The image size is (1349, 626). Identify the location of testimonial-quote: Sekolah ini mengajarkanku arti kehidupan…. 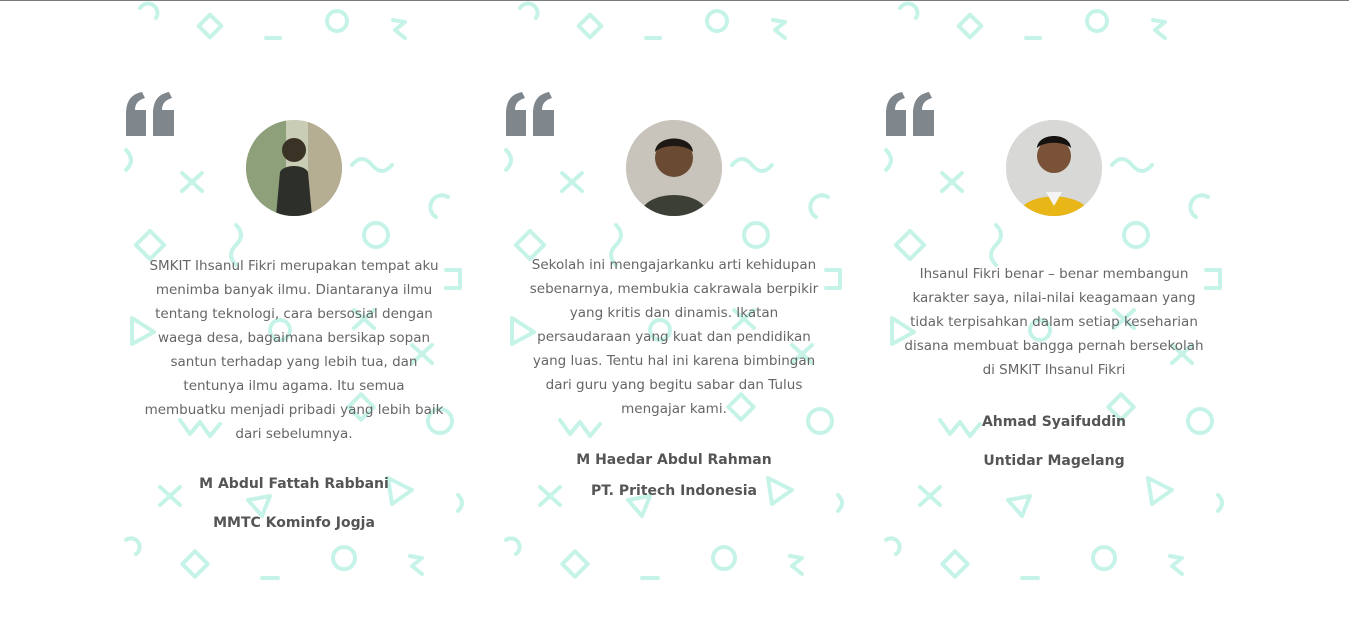
(674, 337).